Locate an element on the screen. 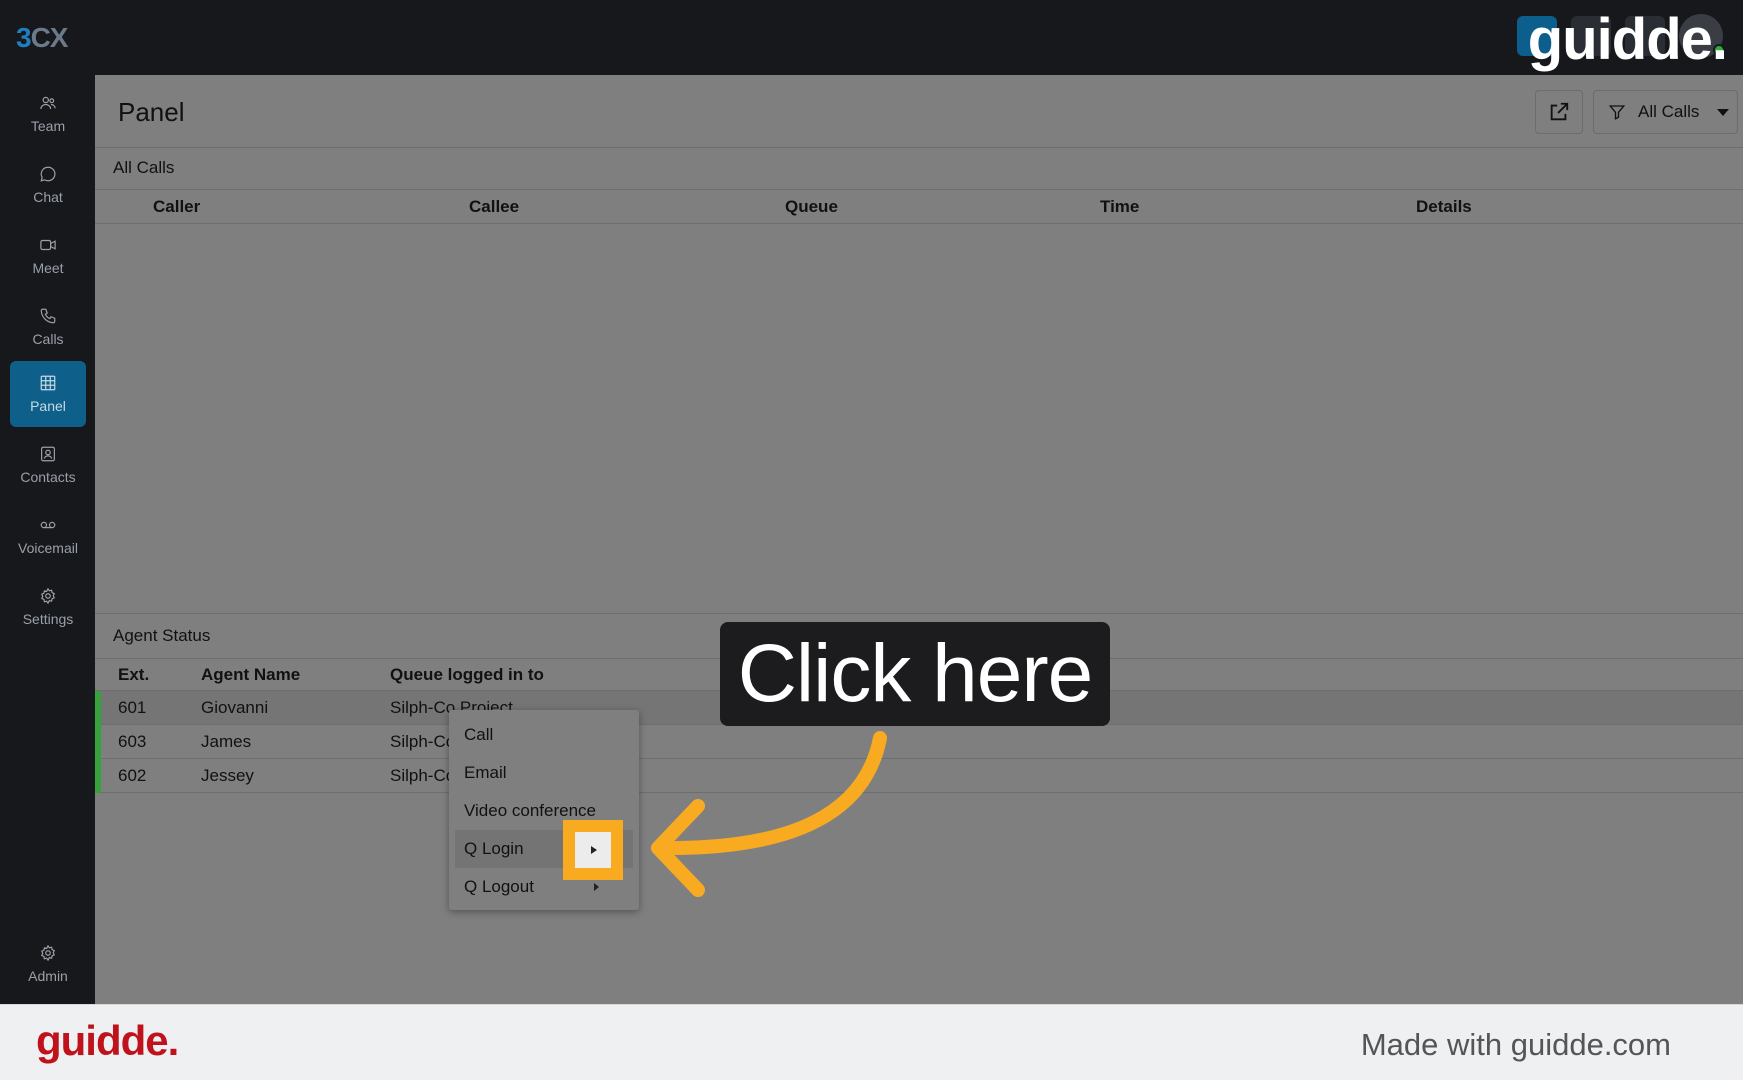 The height and width of the screenshot is (1080, 1743). agent-name: Jessey is located at coordinates (227, 775).